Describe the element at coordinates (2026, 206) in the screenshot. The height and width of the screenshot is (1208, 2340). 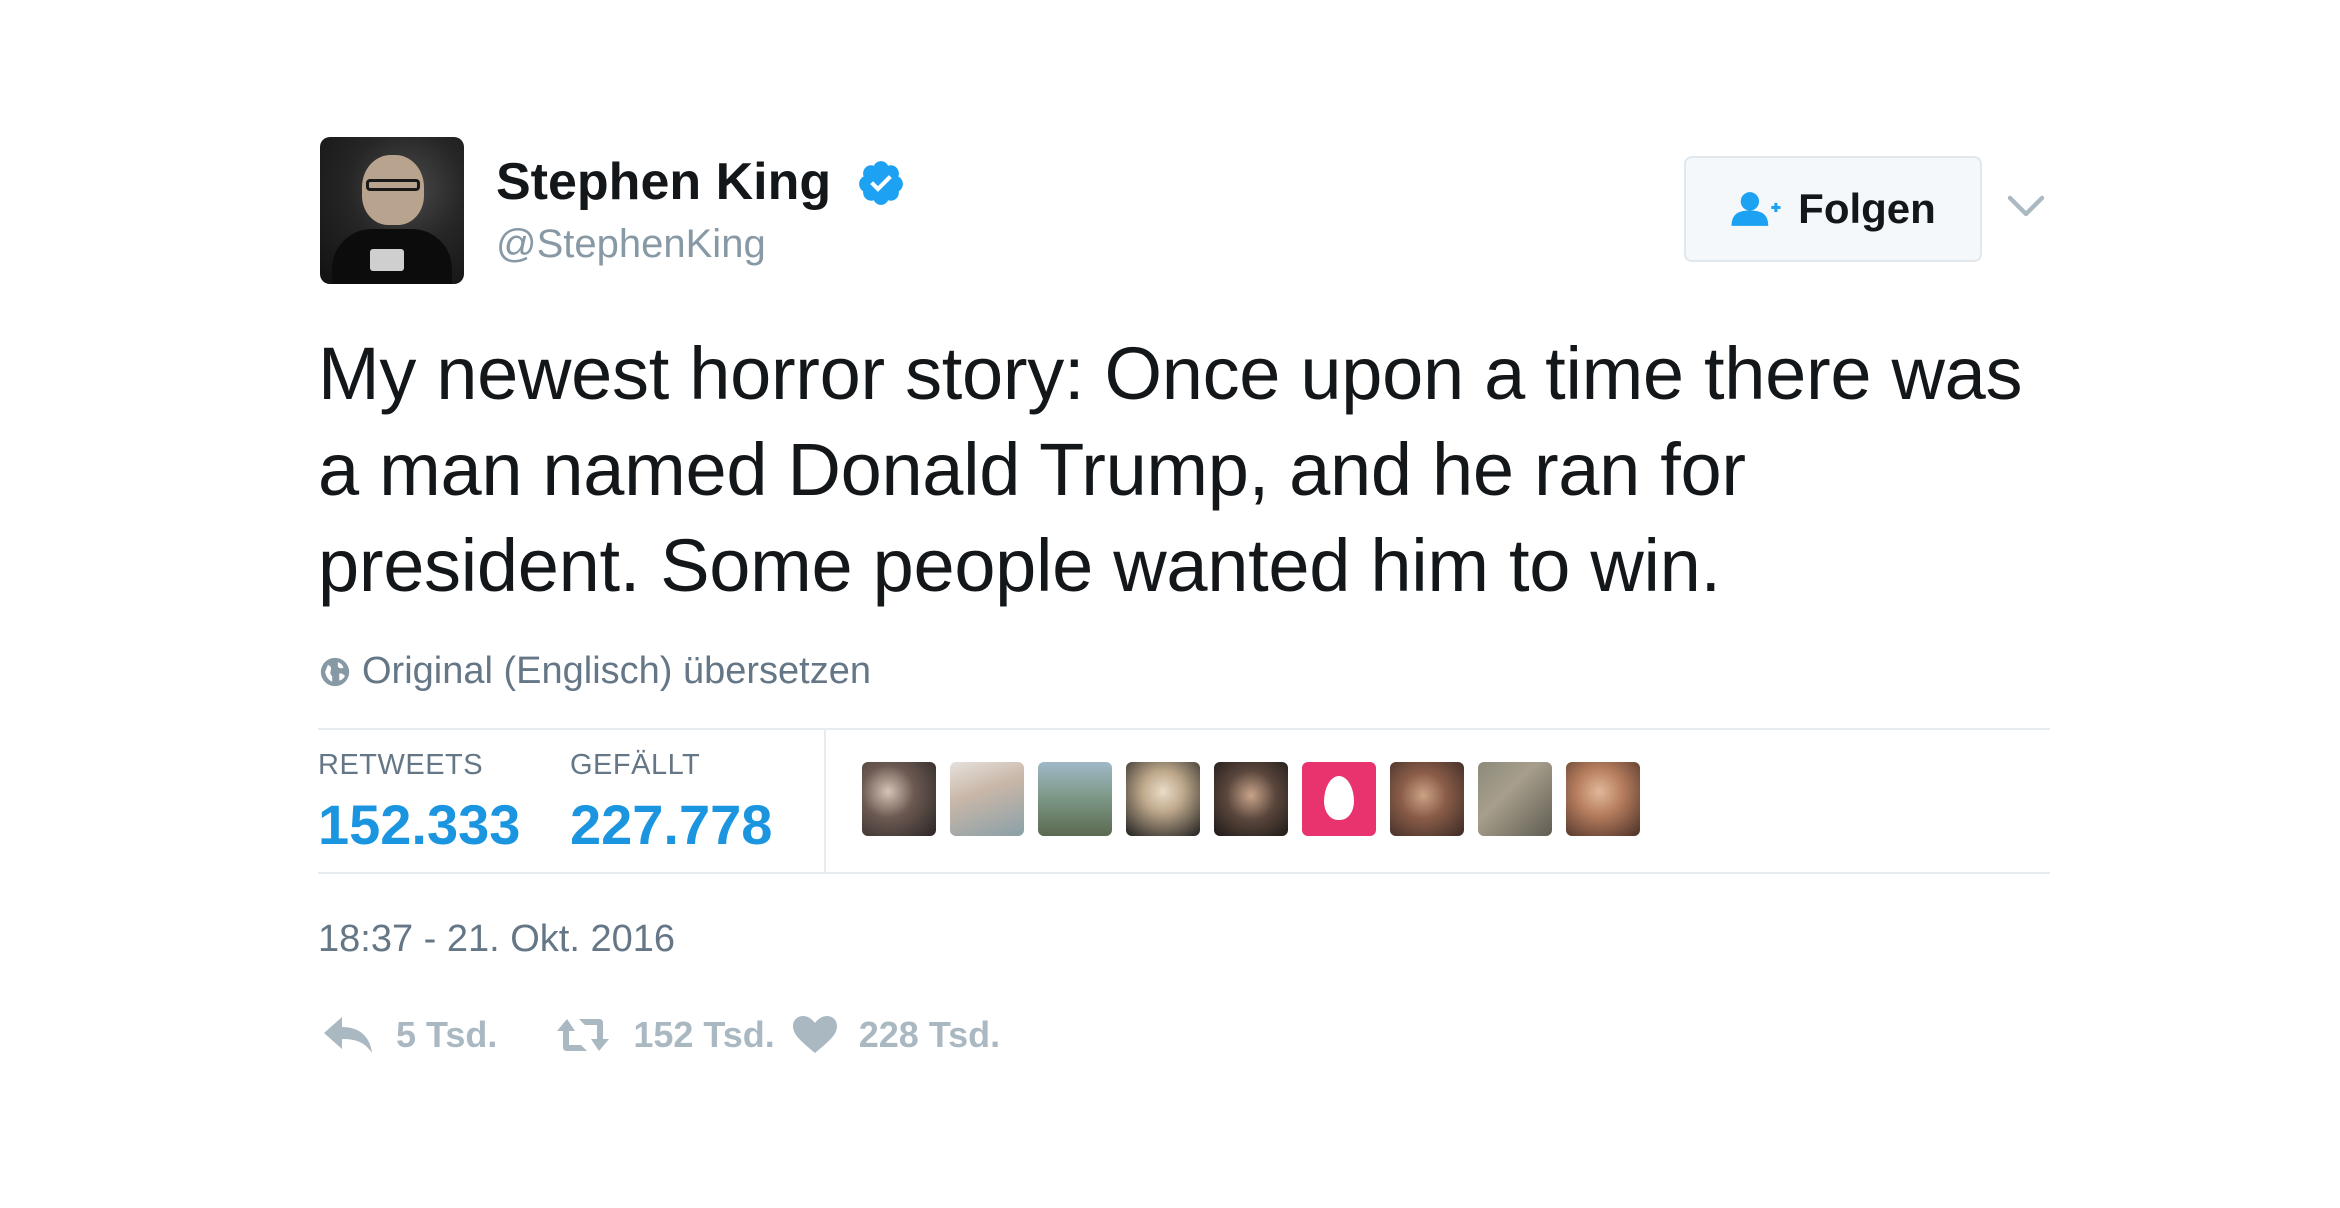
I see `chevron-down-icon` at that location.